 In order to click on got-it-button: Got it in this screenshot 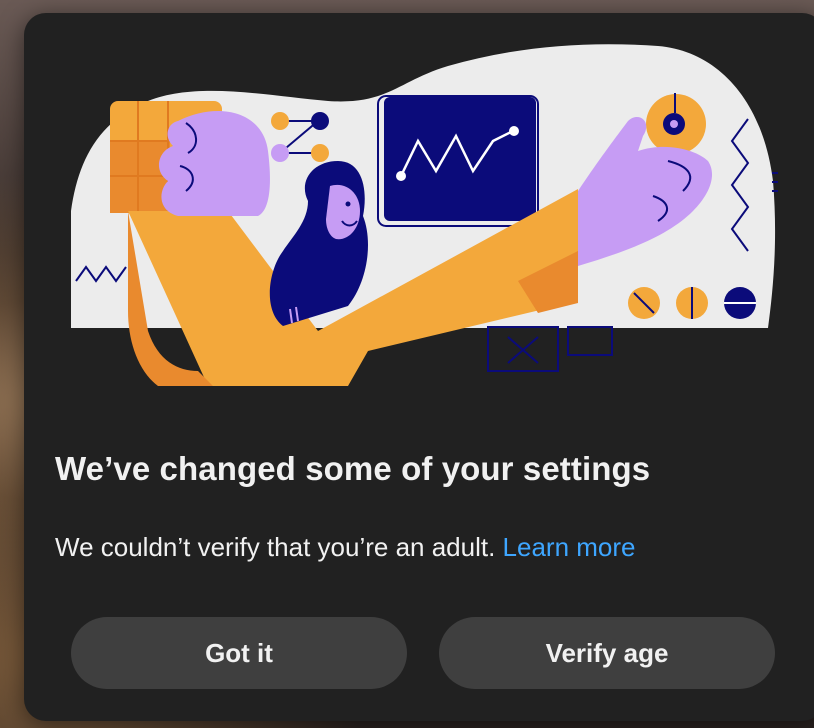, I will do `click(239, 653)`.